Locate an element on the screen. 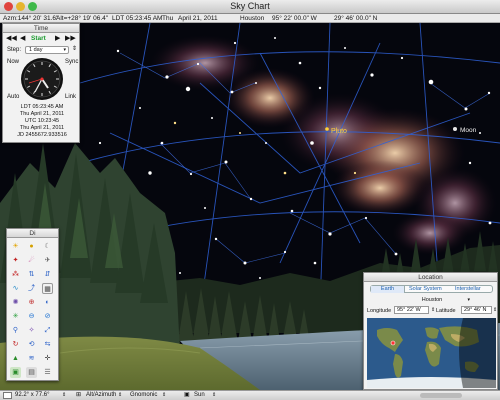  world-map is located at coordinates (431, 353).